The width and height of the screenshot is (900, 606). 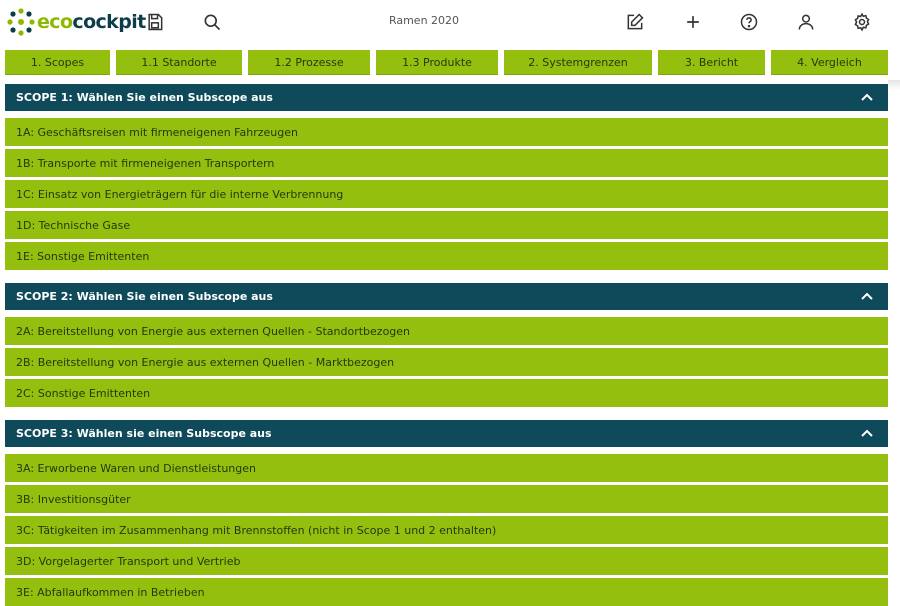 I want to click on search-button, so click(x=212, y=22).